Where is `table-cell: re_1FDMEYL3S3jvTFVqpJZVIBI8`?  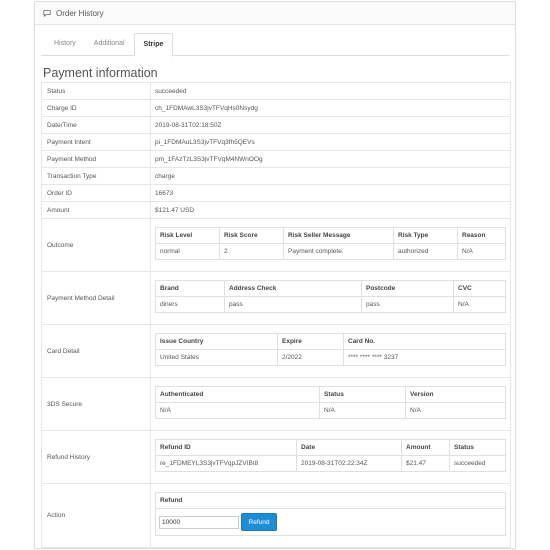
table-cell: re_1FDMEYL3S3jvTFVqpJZVIBI8 is located at coordinates (226, 463).